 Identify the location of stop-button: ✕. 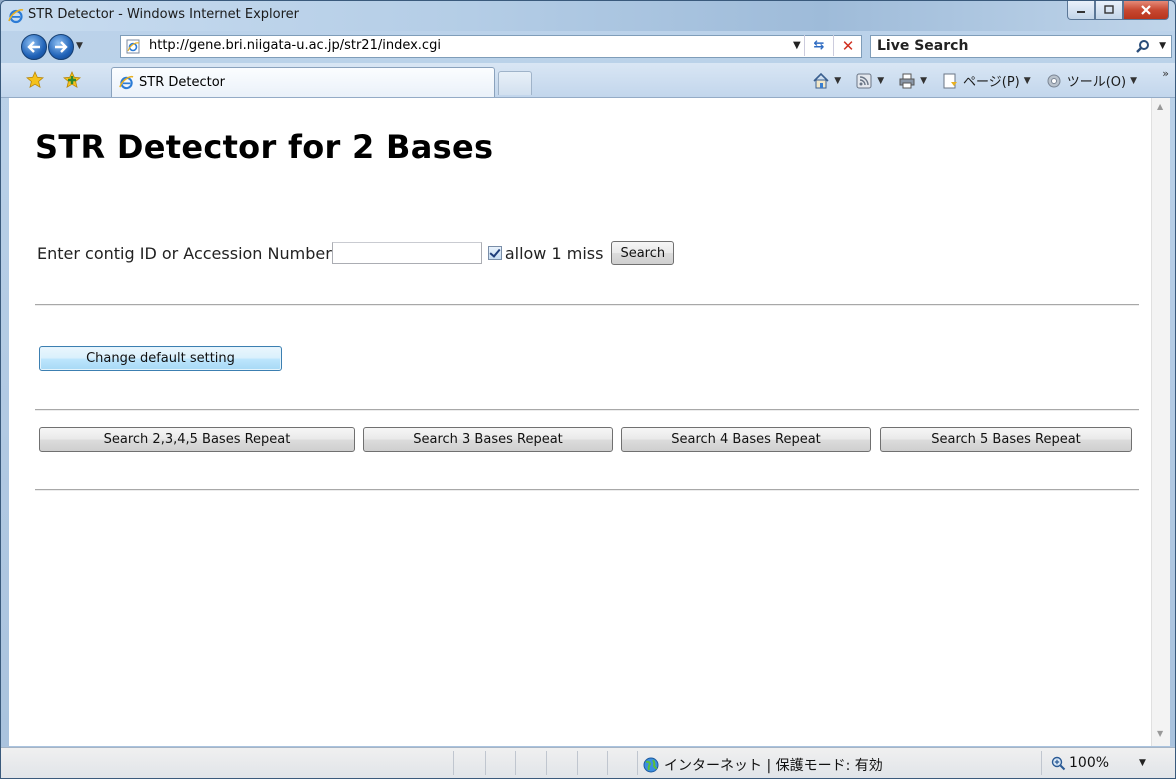
(847, 45).